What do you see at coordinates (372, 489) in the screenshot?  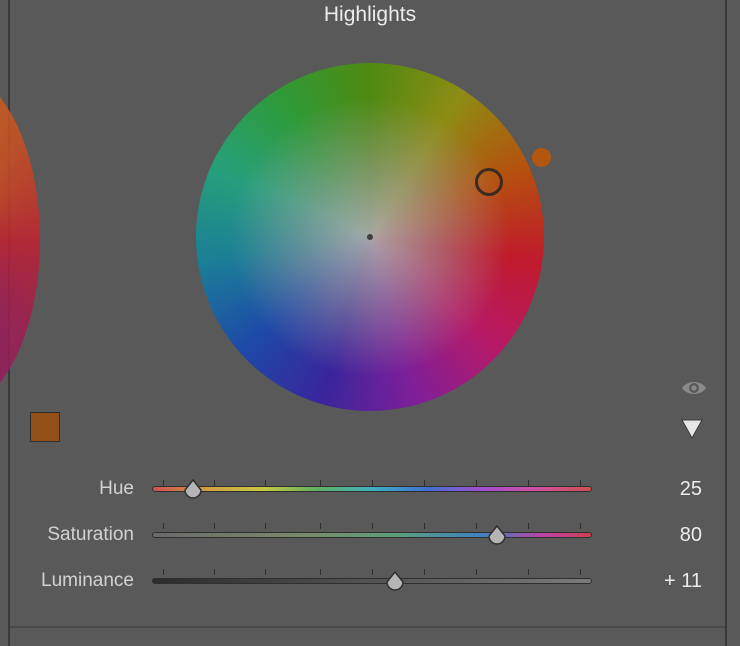 I see `hue-slider-track` at bounding box center [372, 489].